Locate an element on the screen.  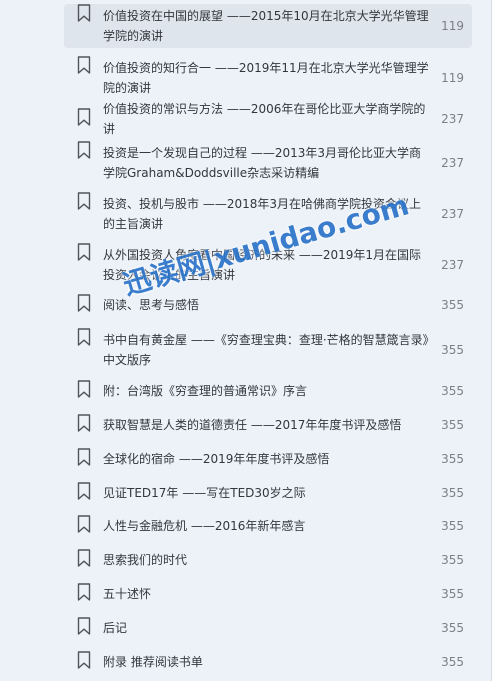
toc-item-title: 思索我们的时代 is located at coordinates (145, 560).